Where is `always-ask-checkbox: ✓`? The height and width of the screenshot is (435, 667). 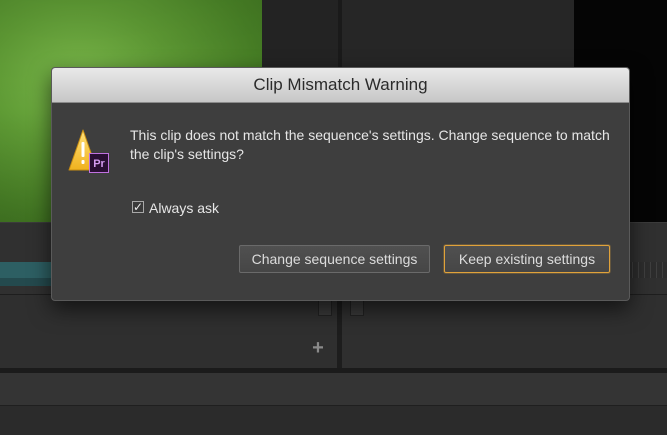 always-ask-checkbox: ✓ is located at coordinates (138, 207).